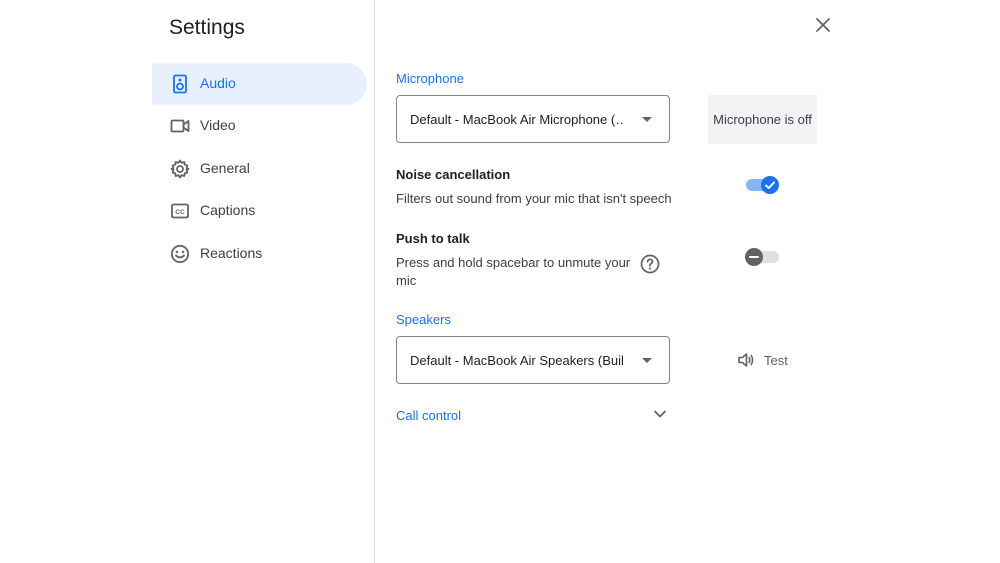 This screenshot has width=1000, height=563. Describe the element at coordinates (762, 119) in the screenshot. I see `microphone-status-badge: Microphone is off` at that location.